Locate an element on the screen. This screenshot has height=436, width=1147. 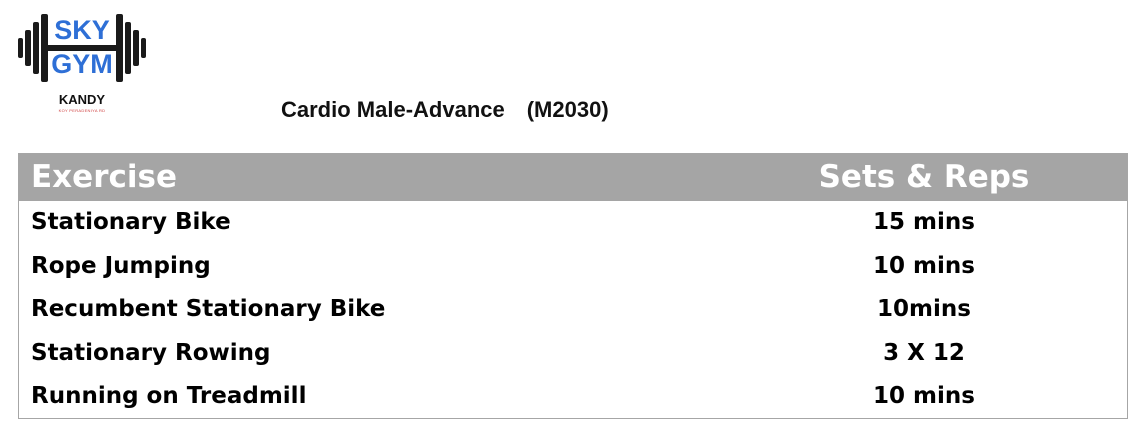
sets-reps-value: 3 X 12 is located at coordinates (924, 352).